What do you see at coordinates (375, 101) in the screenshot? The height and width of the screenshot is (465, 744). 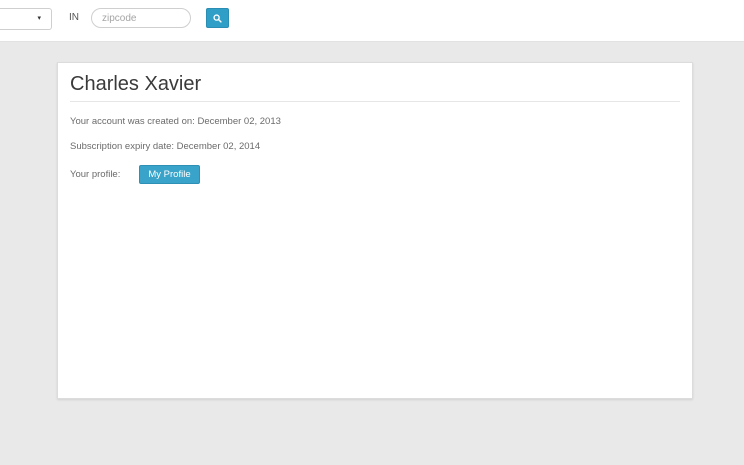 I see `divider` at bounding box center [375, 101].